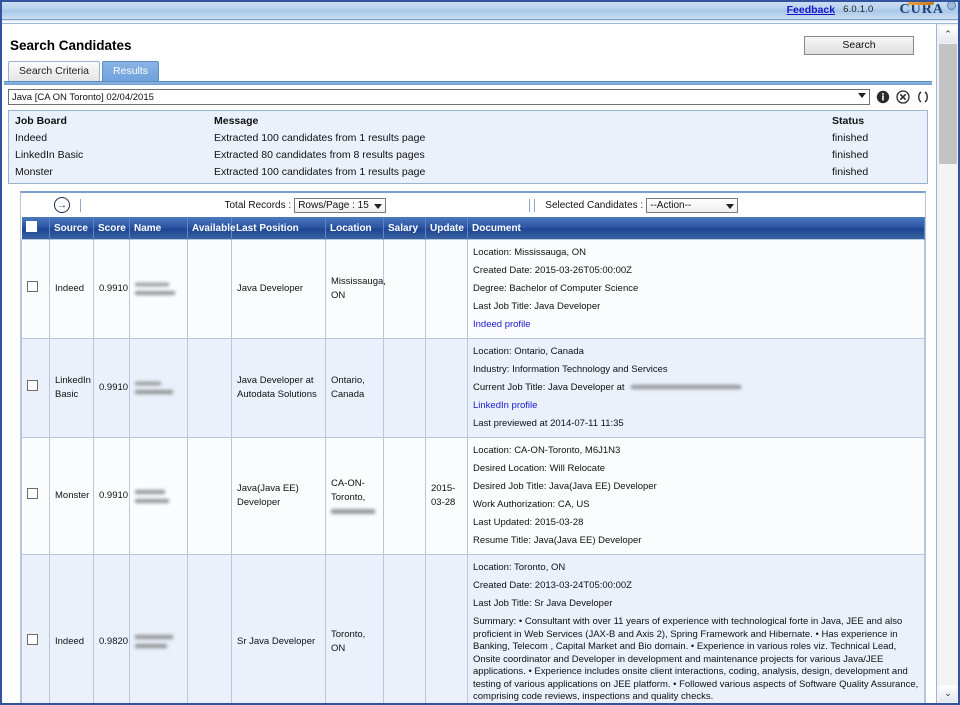 The width and height of the screenshot is (960, 705). I want to click on job-board-header-status: Status, so click(848, 121).